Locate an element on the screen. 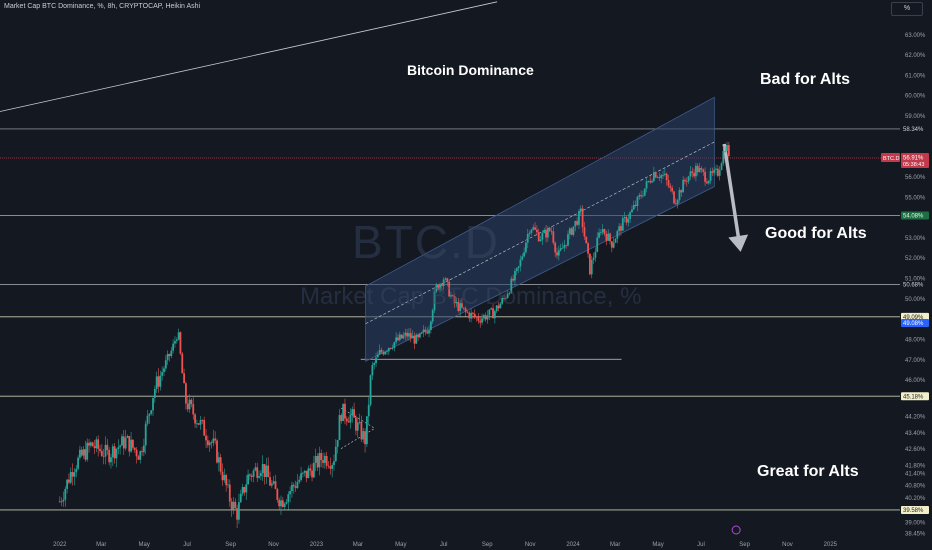  y-tick-label: 43.40% is located at coordinates (915, 434).